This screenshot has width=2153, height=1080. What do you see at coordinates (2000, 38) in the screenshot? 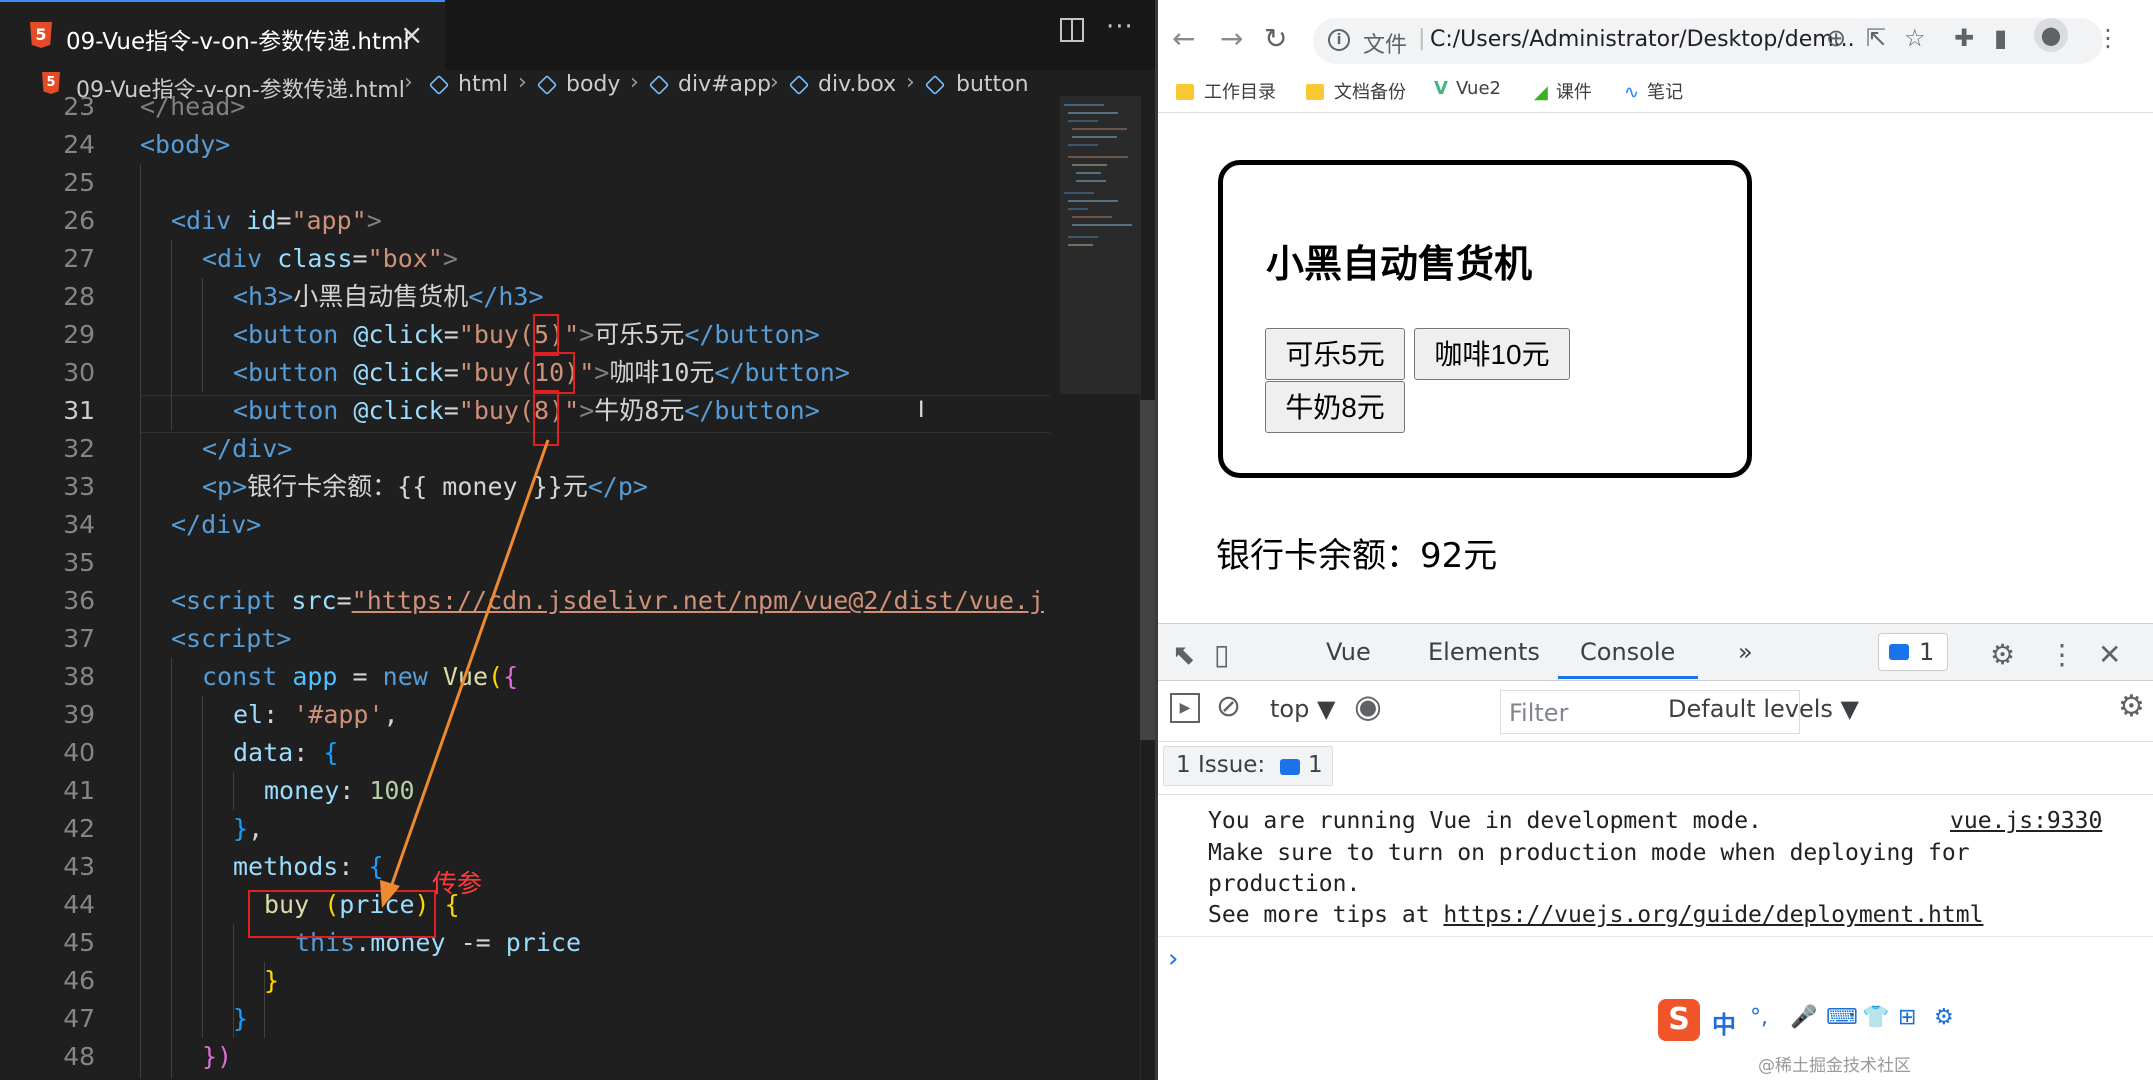
I see `side-panel-icon: ▮` at bounding box center [2000, 38].